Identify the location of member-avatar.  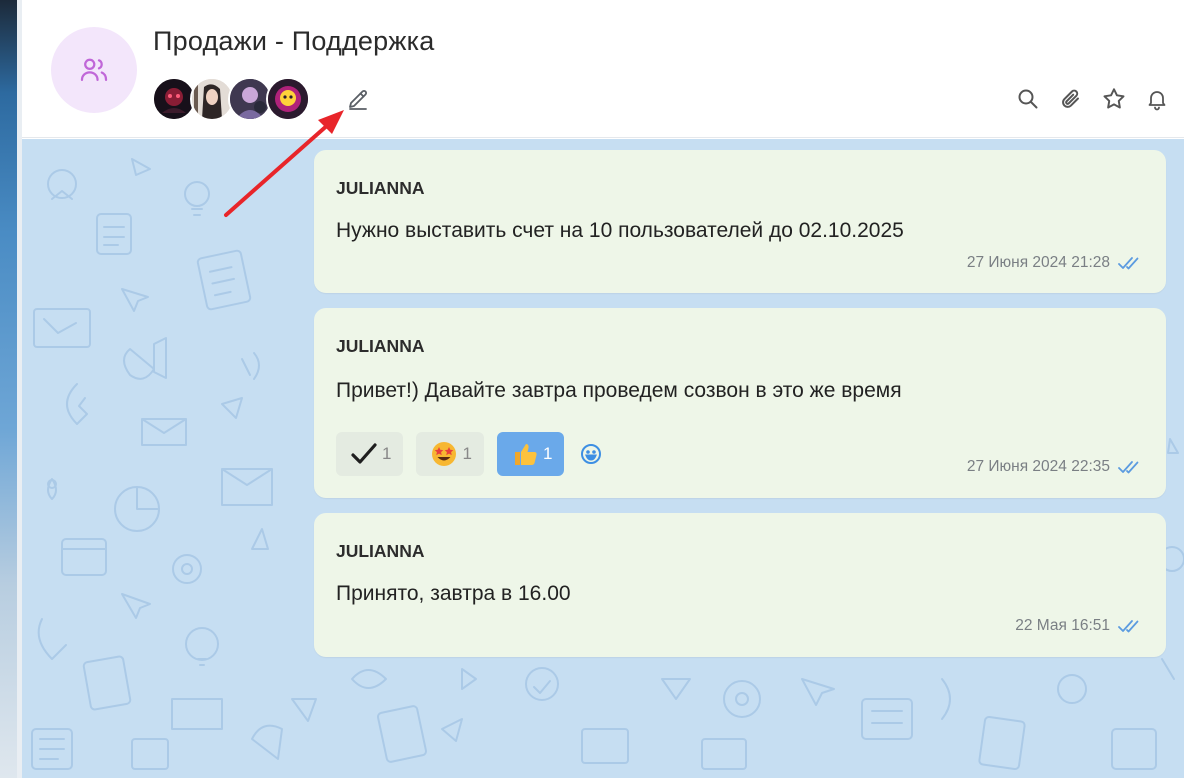
(288, 99).